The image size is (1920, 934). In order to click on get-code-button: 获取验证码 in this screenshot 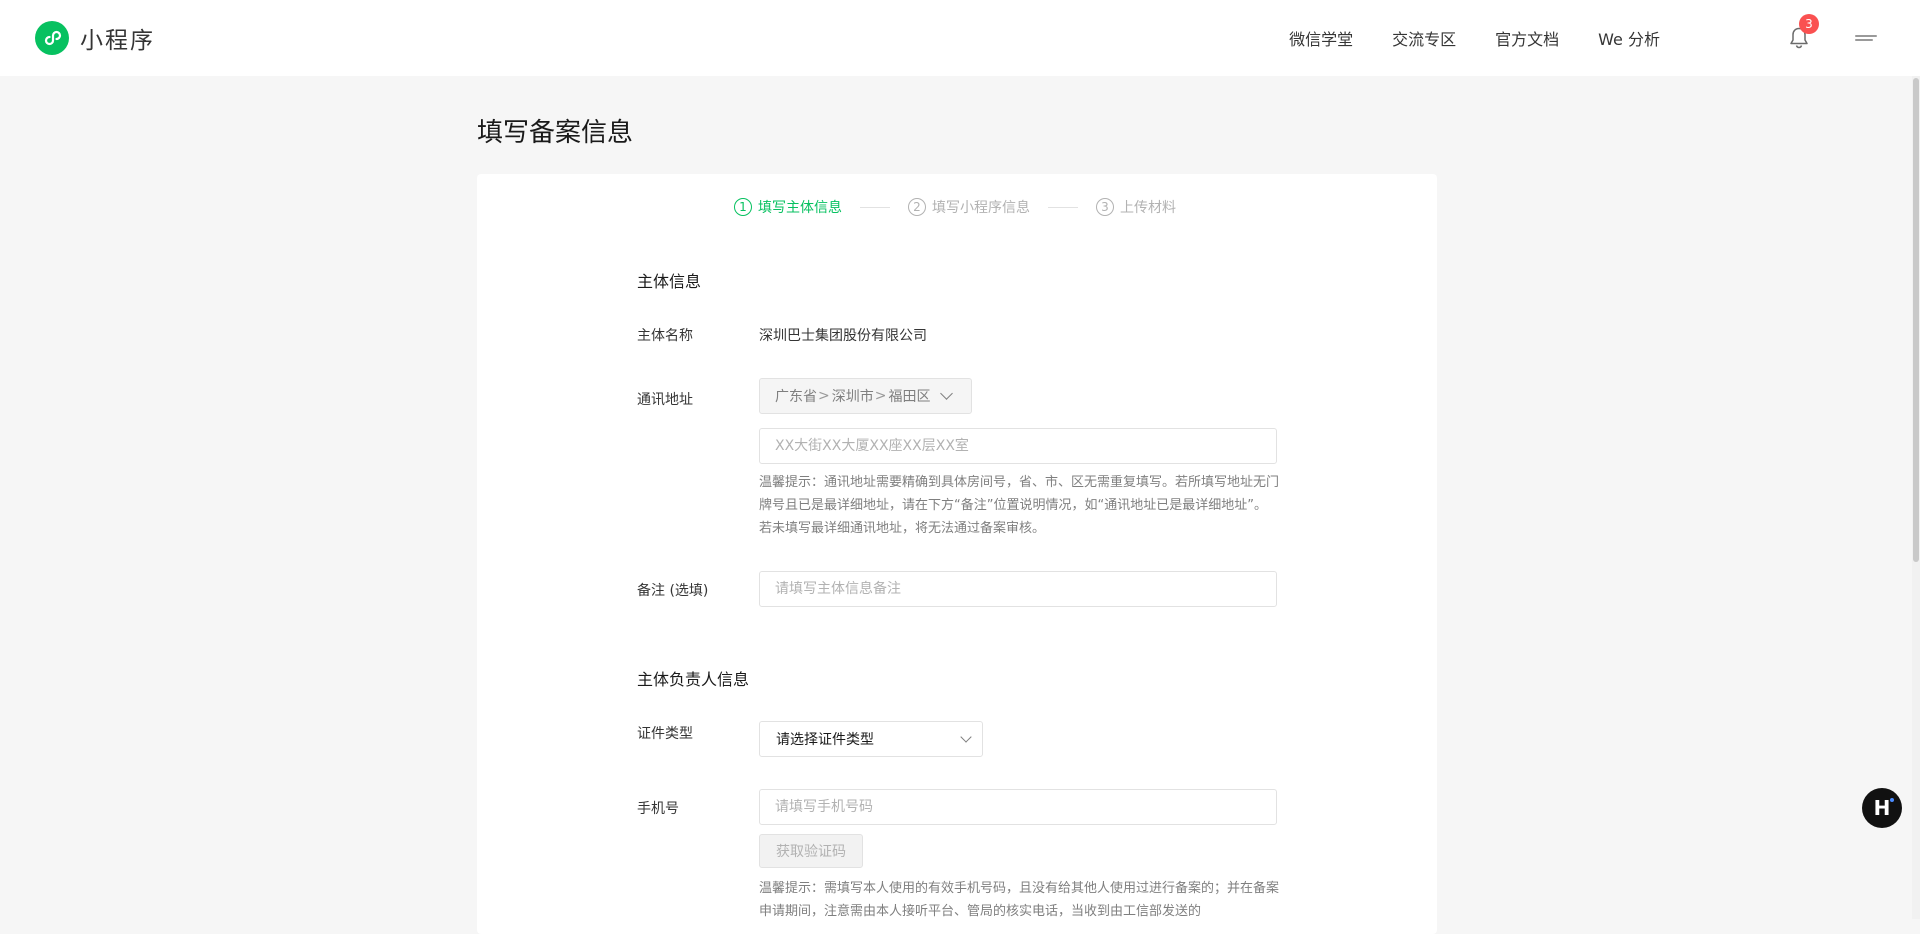, I will do `click(811, 851)`.